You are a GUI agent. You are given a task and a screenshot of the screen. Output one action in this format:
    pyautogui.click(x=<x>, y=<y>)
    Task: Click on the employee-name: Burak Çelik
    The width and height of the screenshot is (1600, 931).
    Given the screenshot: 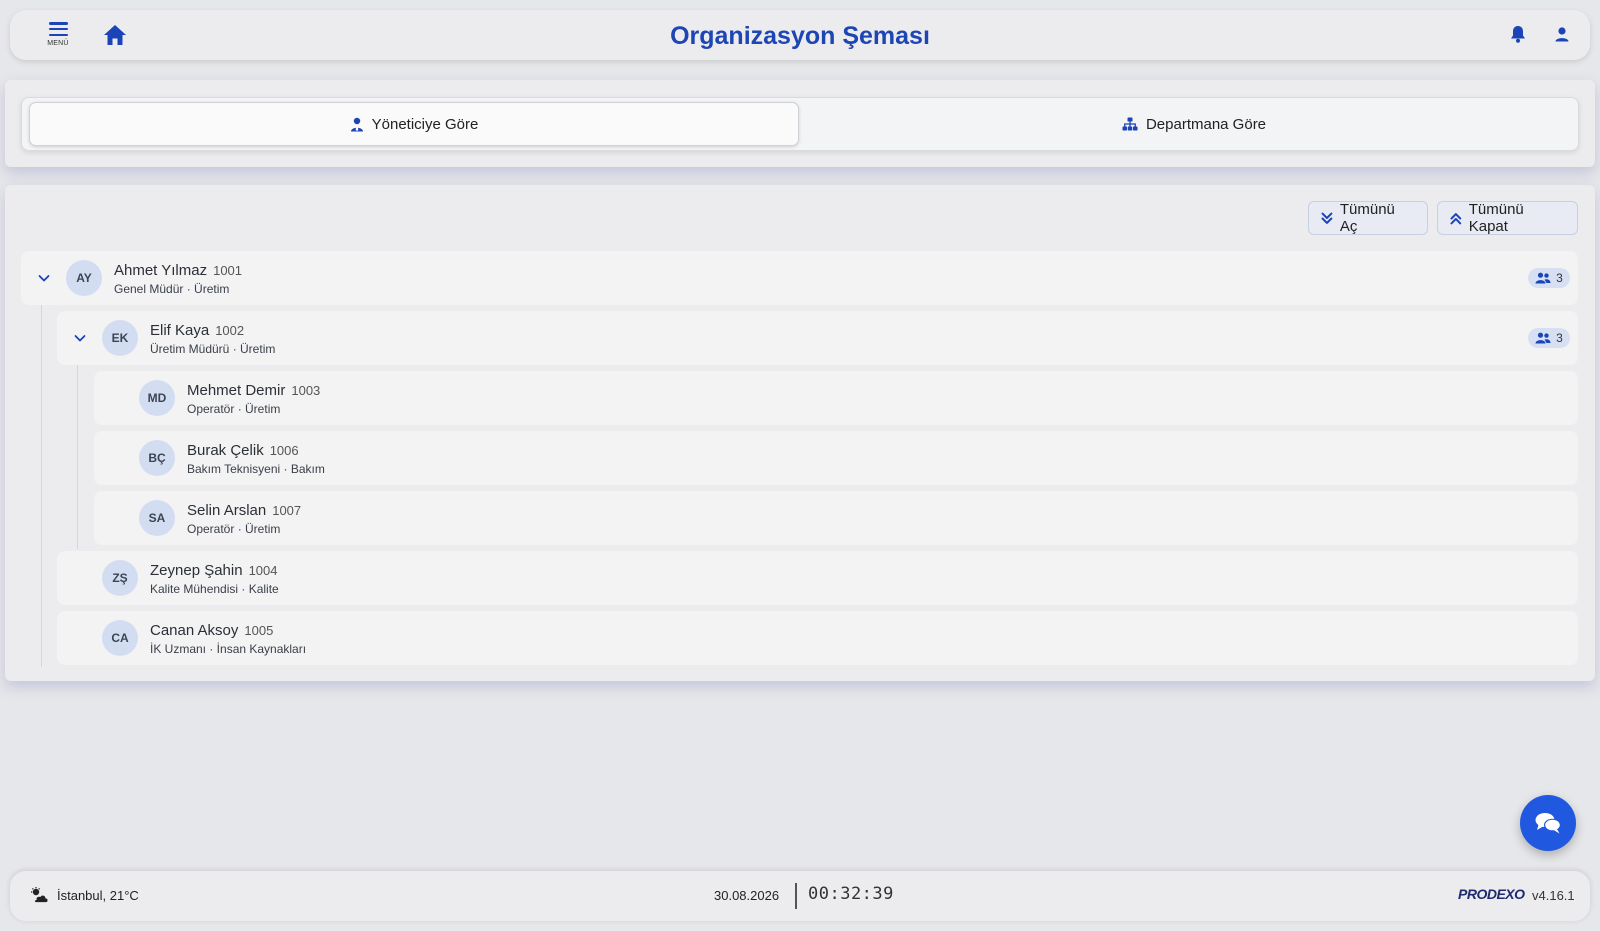 What is the action you would take?
    pyautogui.click(x=225, y=450)
    